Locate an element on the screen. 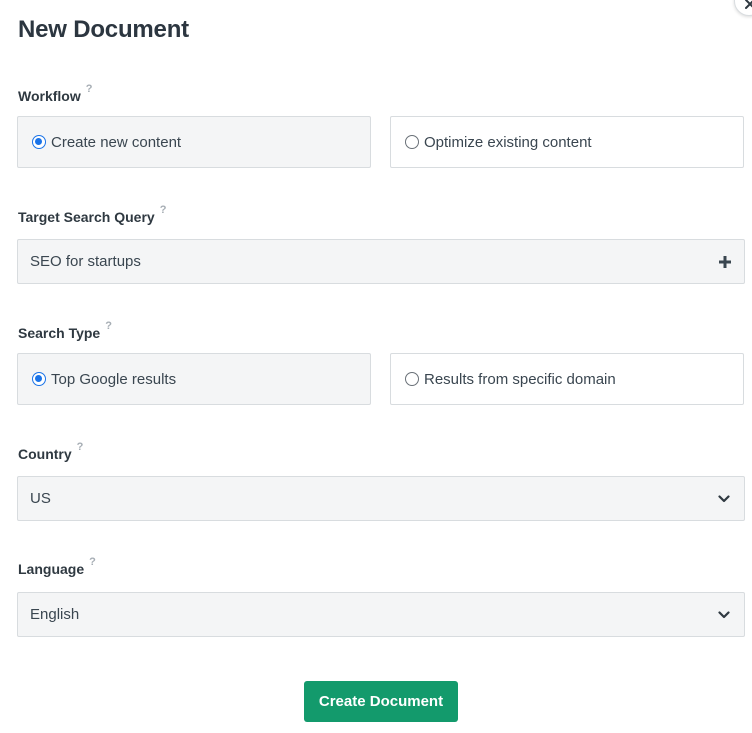  search-type-option-specific-domain: Results from specific domain is located at coordinates (567, 379).